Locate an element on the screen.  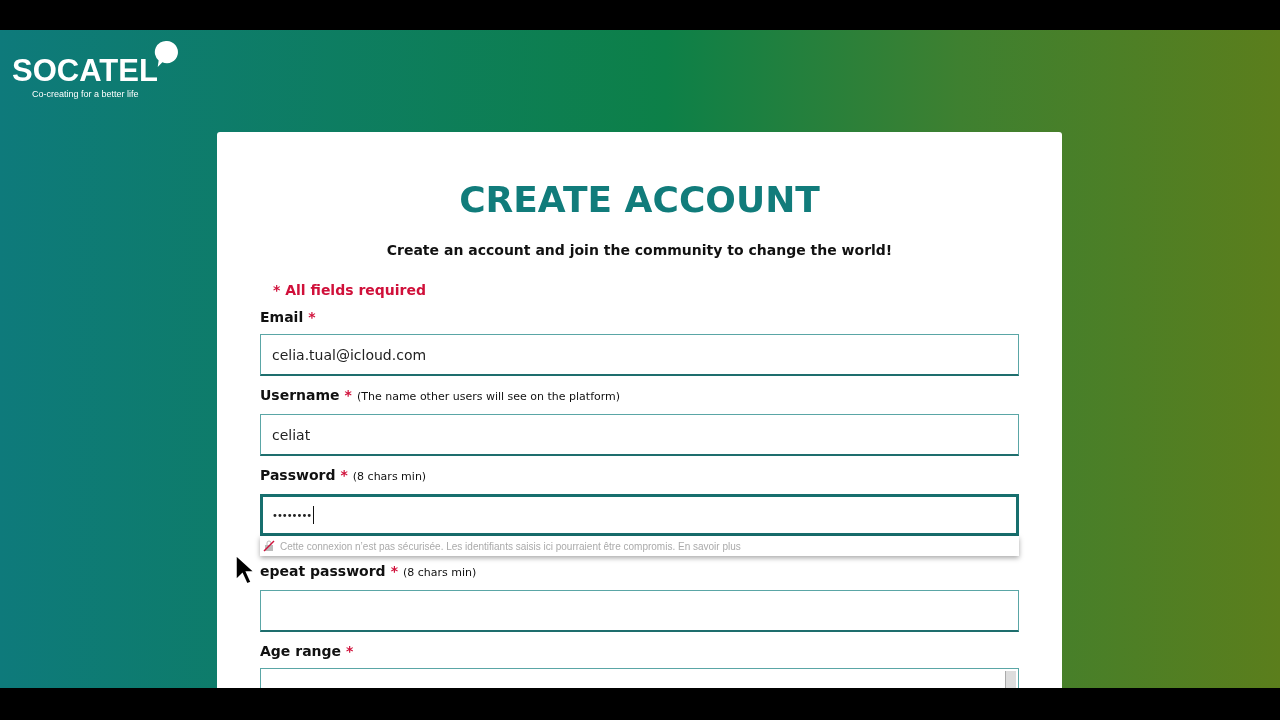
crossed-lock-icon is located at coordinates (269, 546).